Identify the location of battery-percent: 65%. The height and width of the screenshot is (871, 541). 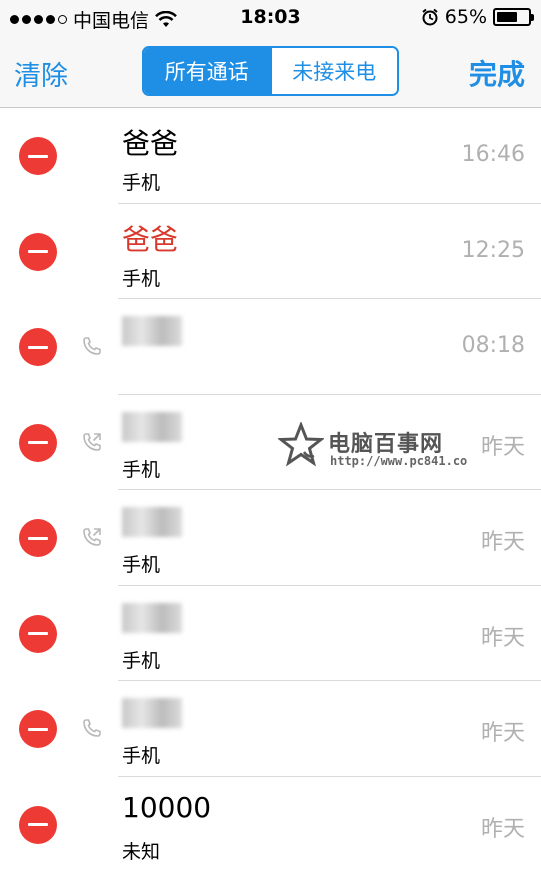
(465, 17).